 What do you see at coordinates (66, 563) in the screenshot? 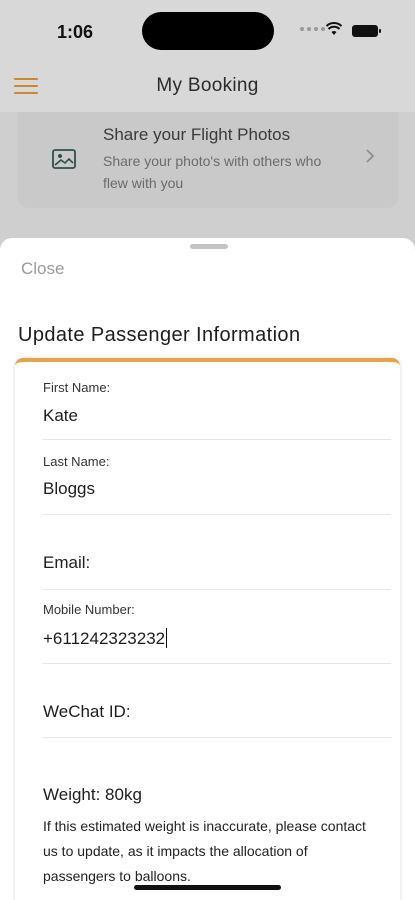
I see `email-input: Email:` at bounding box center [66, 563].